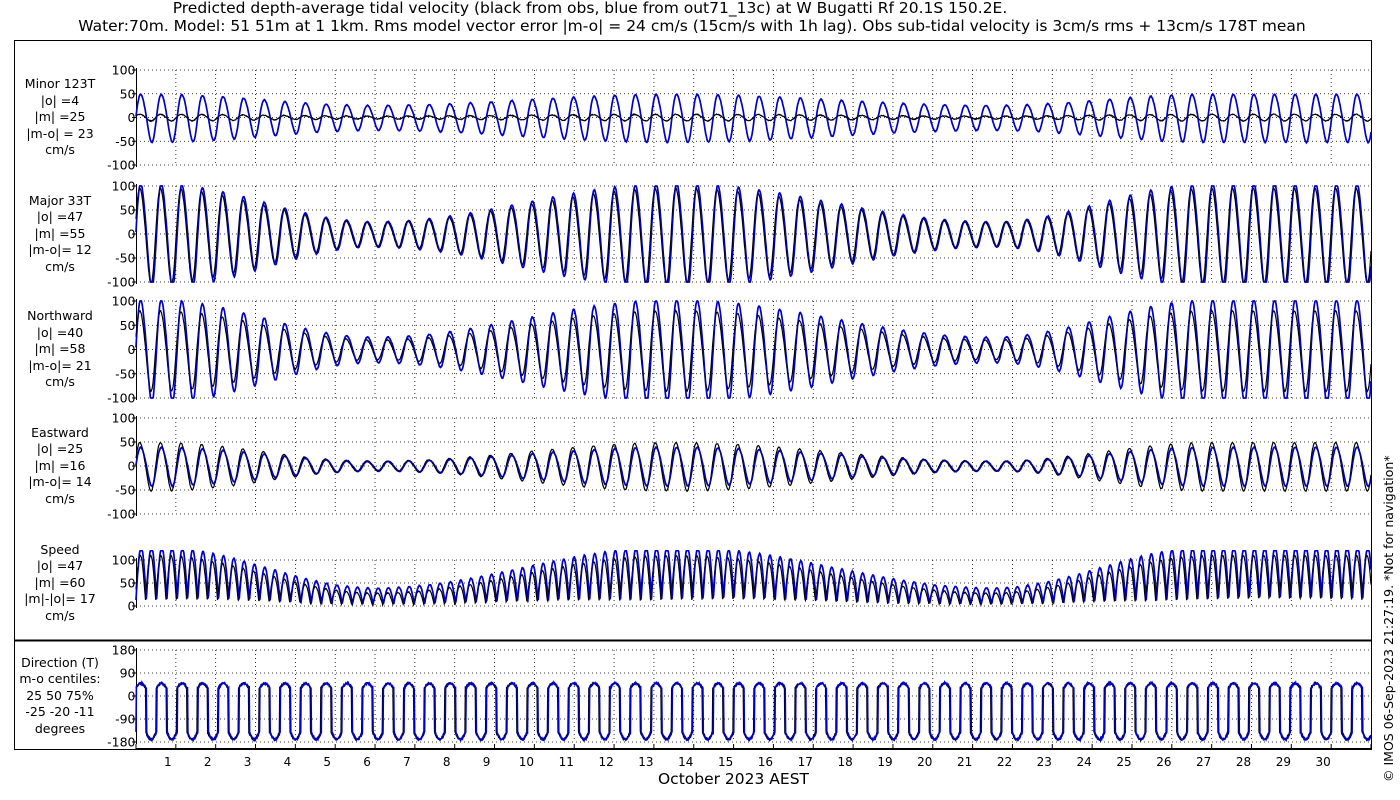 The width and height of the screenshot is (1400, 800). What do you see at coordinates (805, 762) in the screenshot?
I see `x-tick-label-17: 17` at bounding box center [805, 762].